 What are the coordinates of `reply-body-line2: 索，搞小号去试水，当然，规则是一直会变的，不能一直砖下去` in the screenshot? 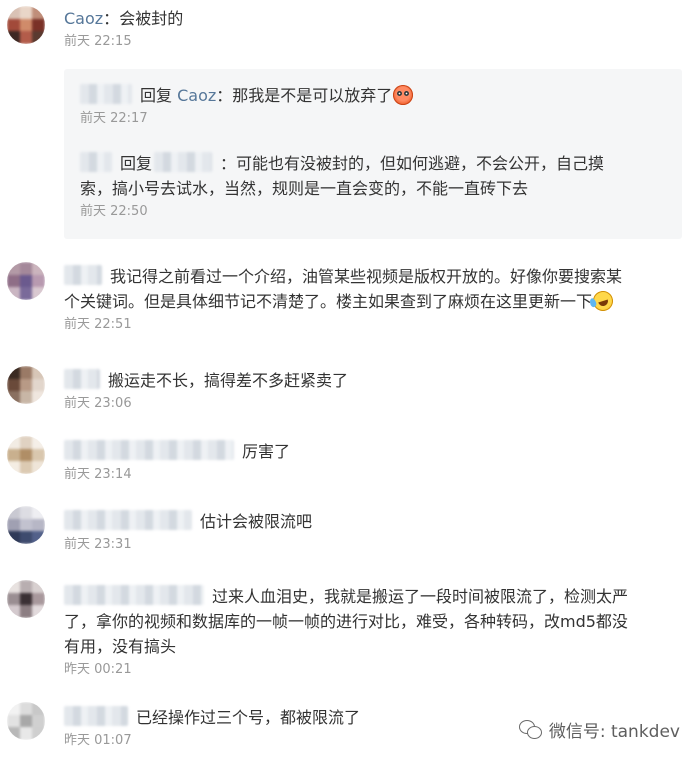 It's located at (304, 188).